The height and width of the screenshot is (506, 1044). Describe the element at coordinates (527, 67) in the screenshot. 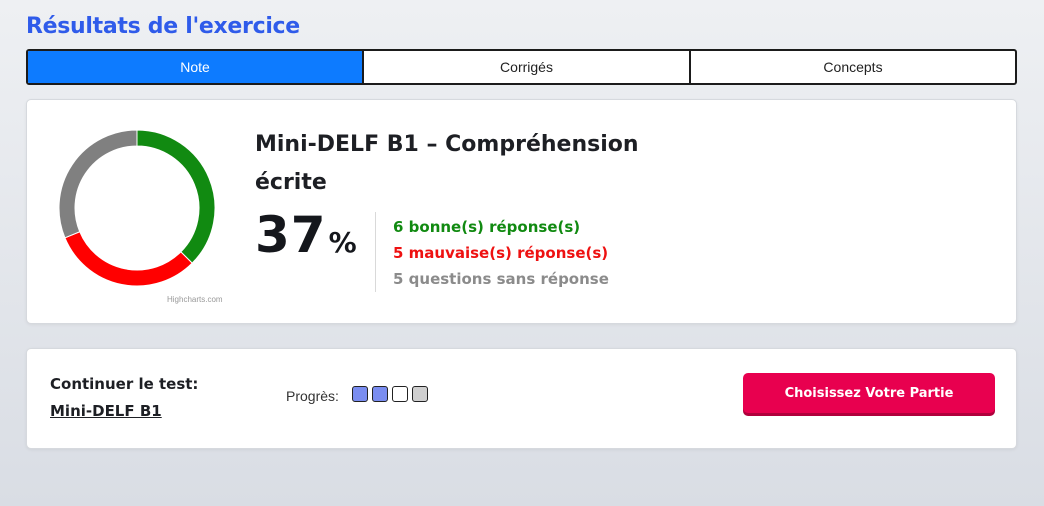

I see `tab-corriges: Corrigés` at that location.